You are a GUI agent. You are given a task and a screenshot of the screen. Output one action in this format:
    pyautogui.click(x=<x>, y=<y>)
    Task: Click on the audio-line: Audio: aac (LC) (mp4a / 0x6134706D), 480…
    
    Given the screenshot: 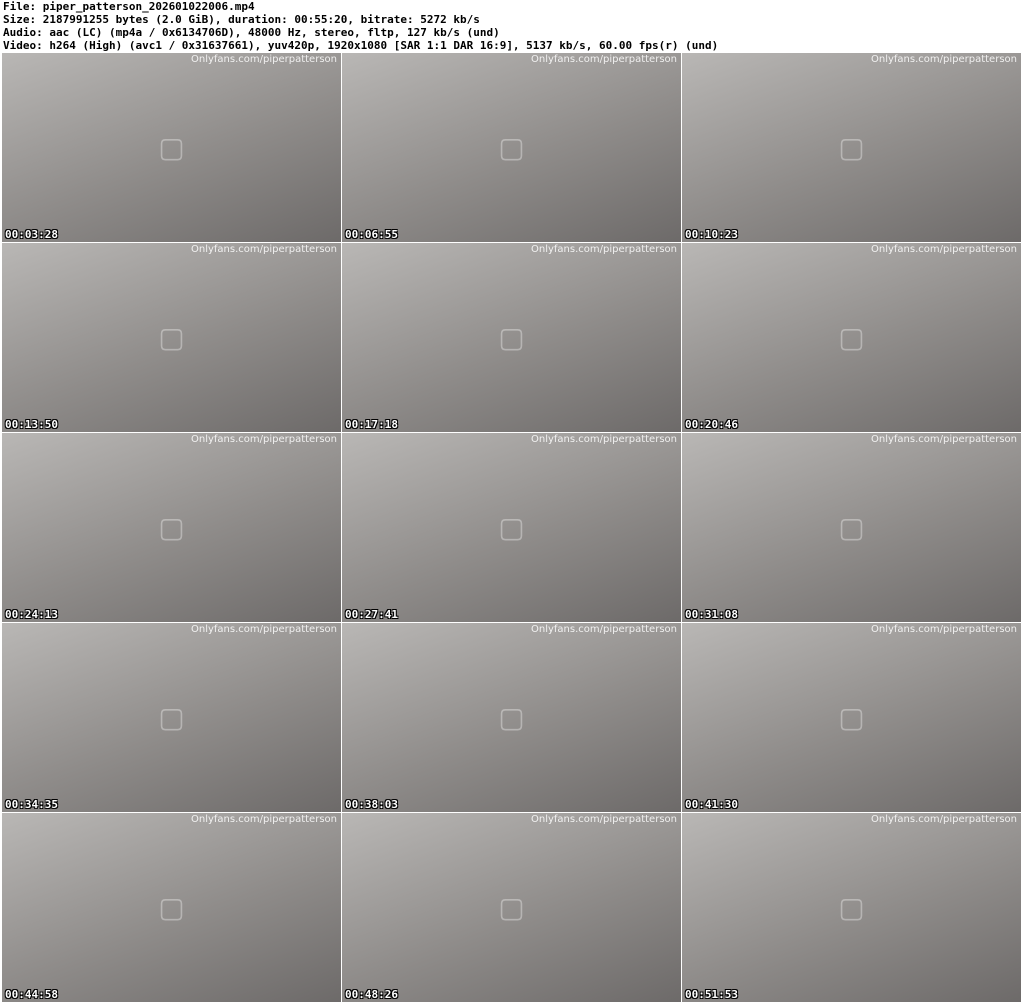 What is the action you would take?
    pyautogui.click(x=251, y=32)
    